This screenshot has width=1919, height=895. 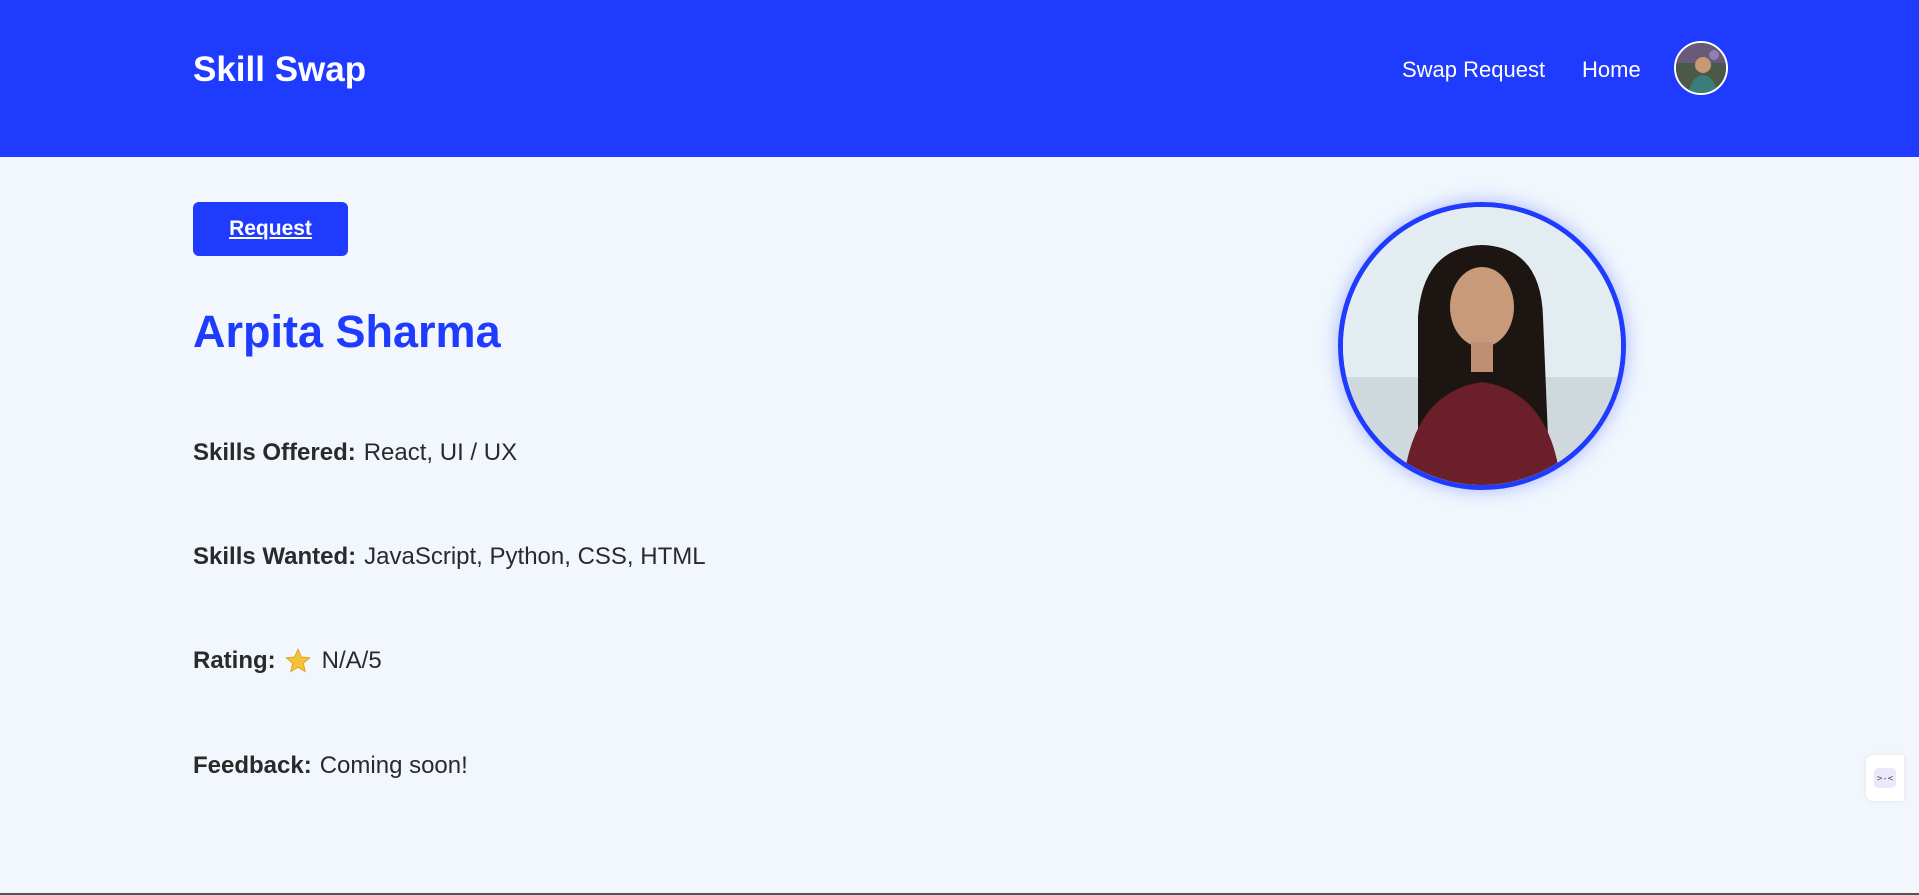 I want to click on brand-logo-text: Skill Swap, so click(x=279, y=70).